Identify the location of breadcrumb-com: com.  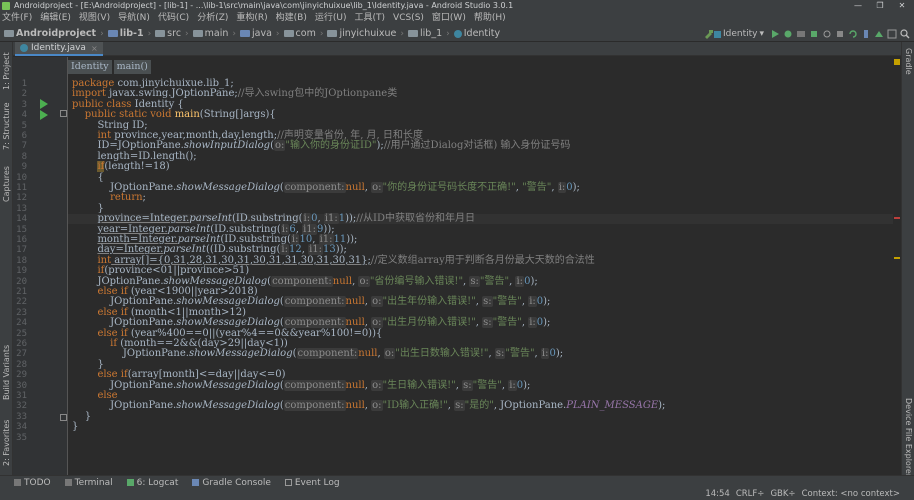
(299, 33).